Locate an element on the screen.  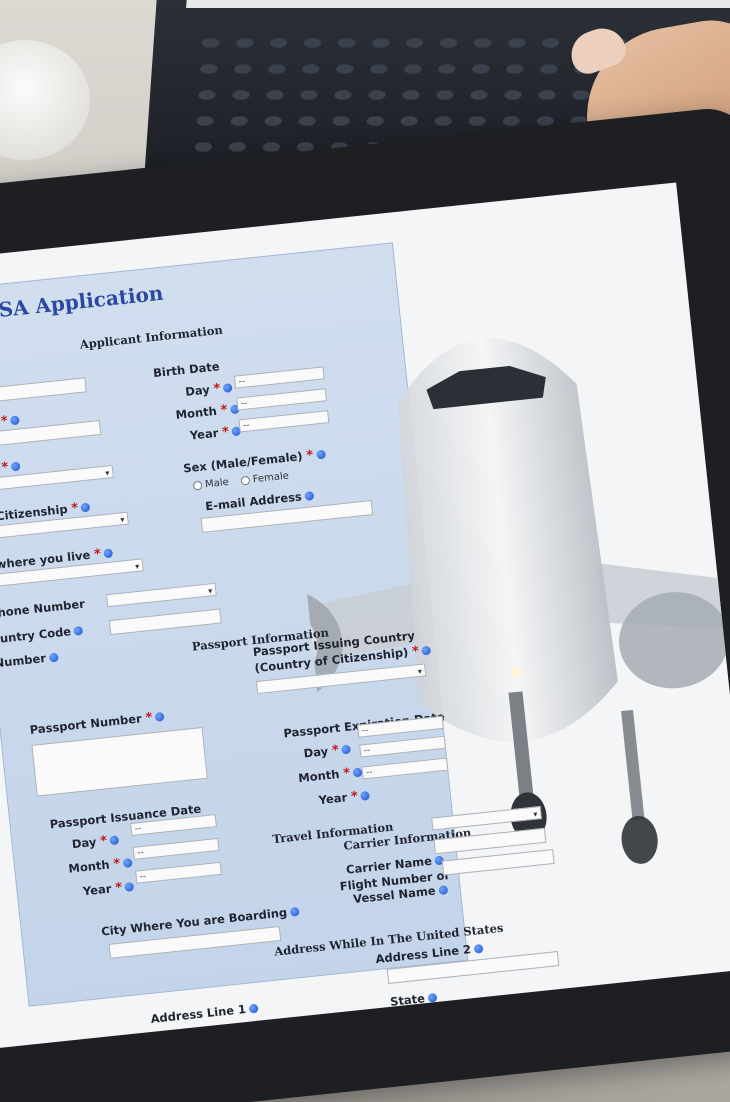
laptop-screen-edge is located at coordinates (458, 4).